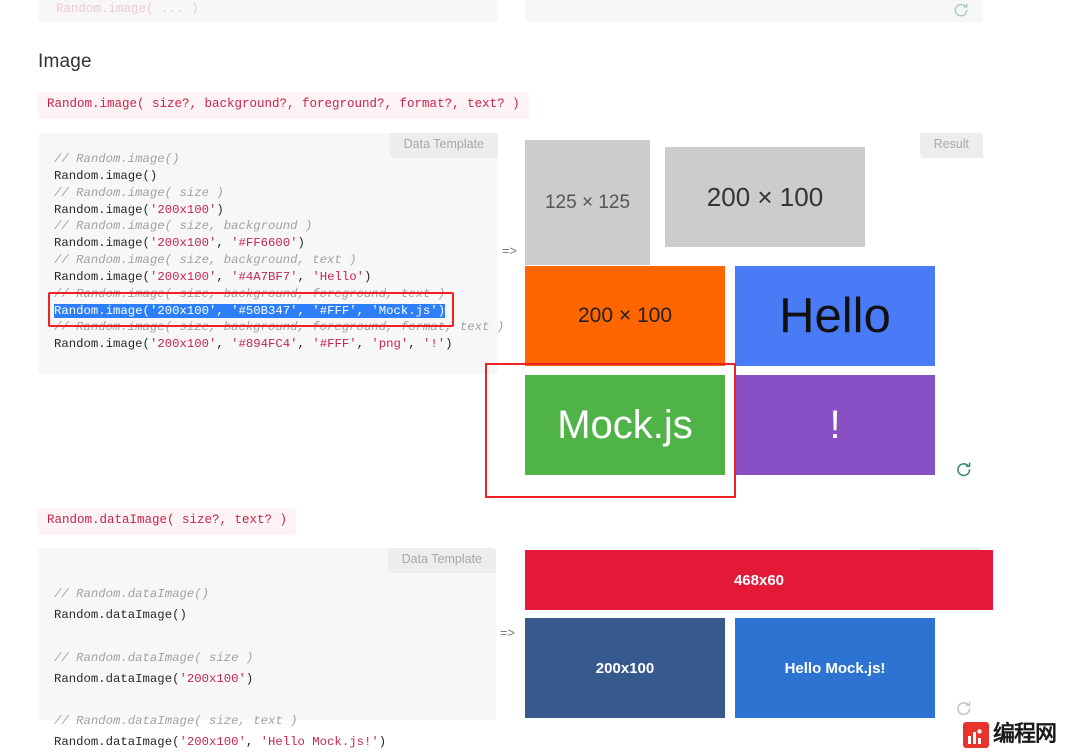 The width and height of the screenshot is (1067, 752). I want to click on result-thumbnail: 125 × 125, so click(587, 202).